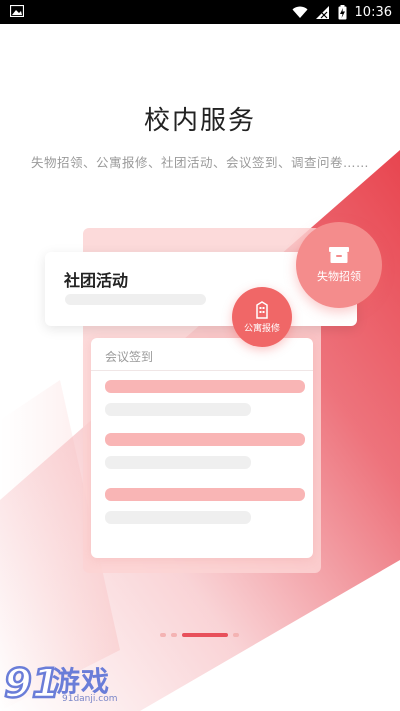  What do you see at coordinates (322, 12) in the screenshot?
I see `signal-icon` at bounding box center [322, 12].